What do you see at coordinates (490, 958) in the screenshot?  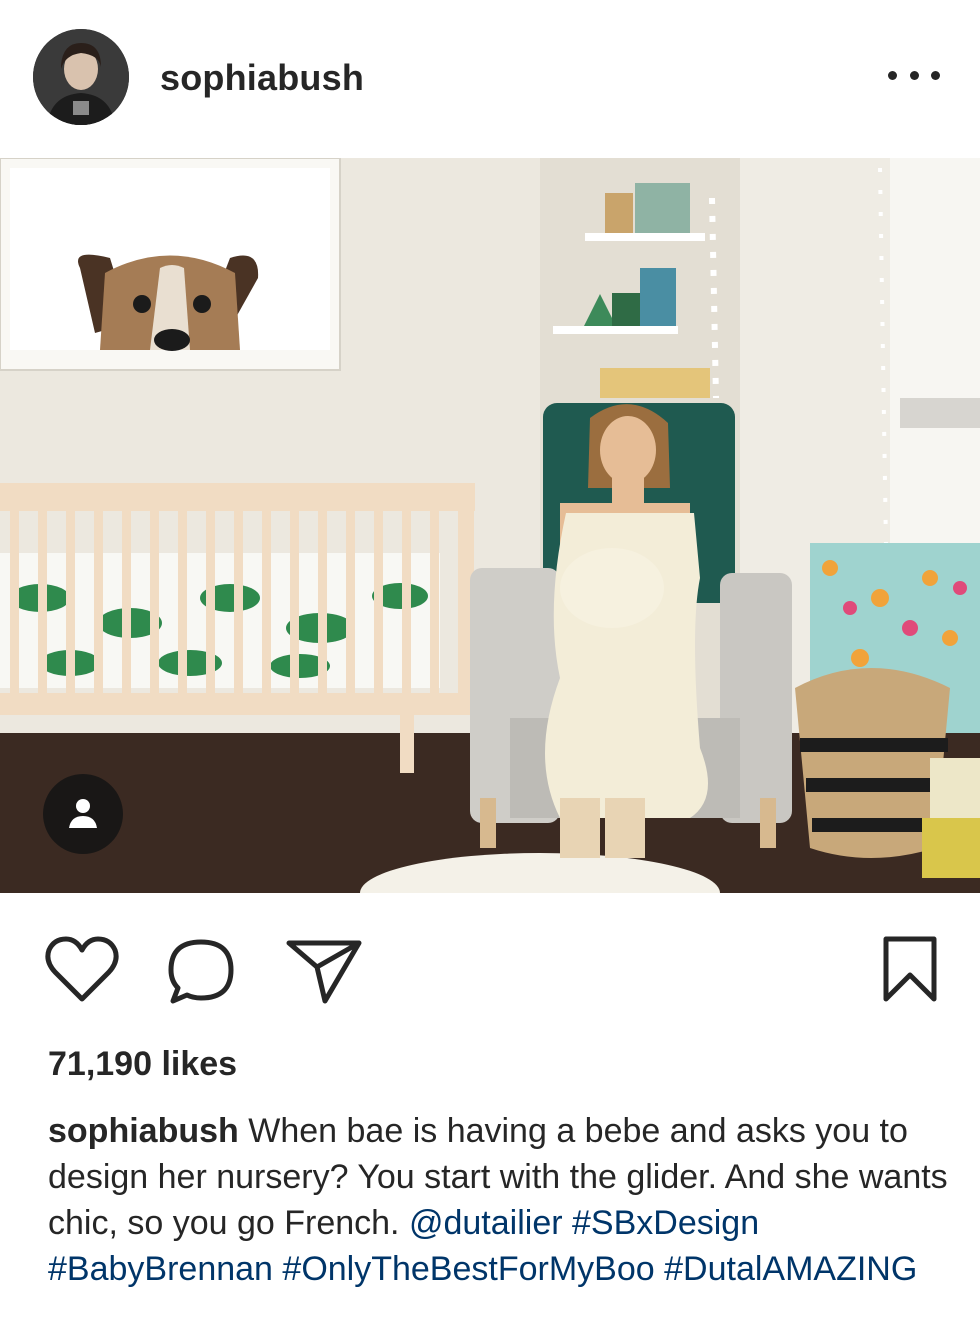 I see `post-action-bar` at bounding box center [490, 958].